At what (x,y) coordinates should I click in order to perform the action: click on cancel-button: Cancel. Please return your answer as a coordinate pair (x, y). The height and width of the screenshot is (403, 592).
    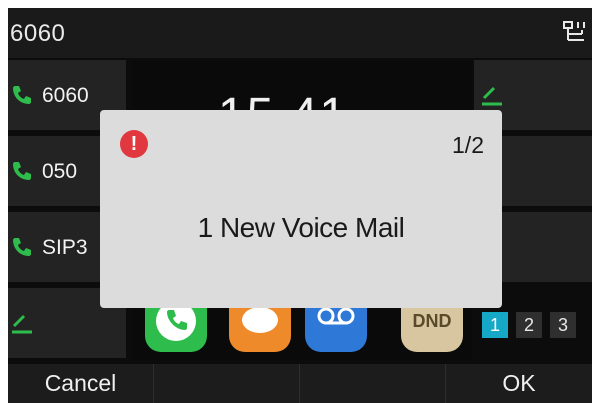
    Looking at the image, I should click on (81, 383).